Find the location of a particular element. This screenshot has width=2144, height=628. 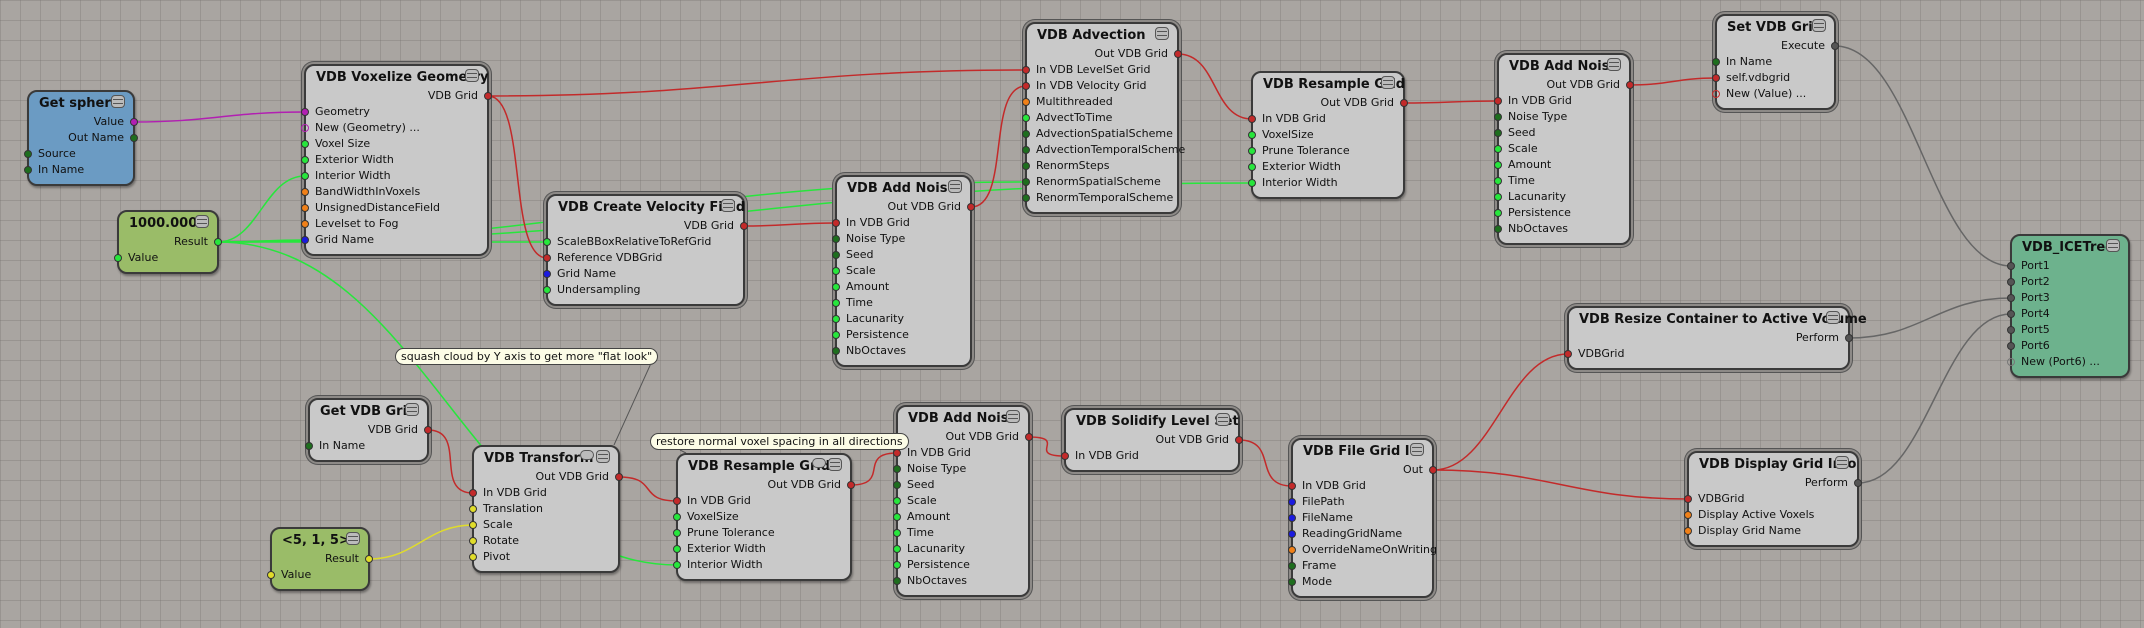

input-port: ReadingGridName is located at coordinates (1360, 534).